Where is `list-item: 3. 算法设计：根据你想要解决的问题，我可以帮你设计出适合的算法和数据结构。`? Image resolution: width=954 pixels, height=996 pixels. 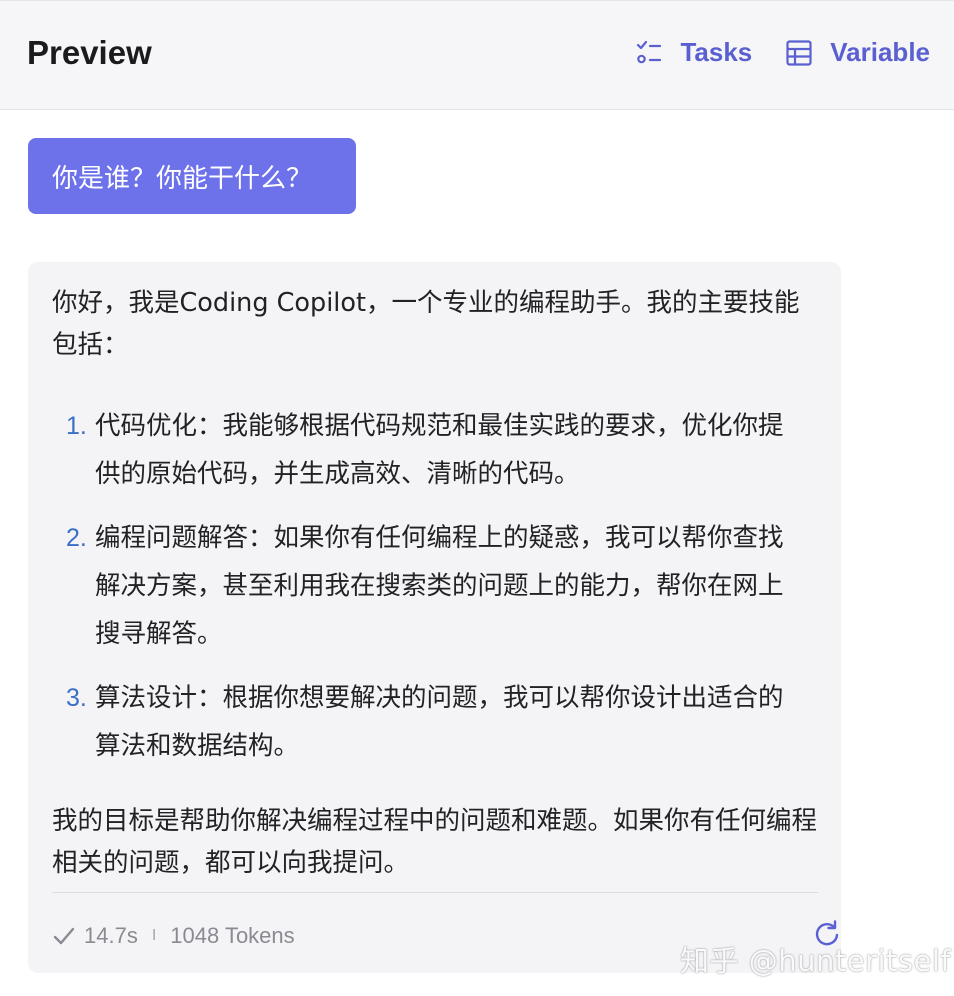 list-item: 3. 算法设计：根据你想要解决的问题，我可以帮你设计出适合的算法和数据结构。 is located at coordinates (424, 722).